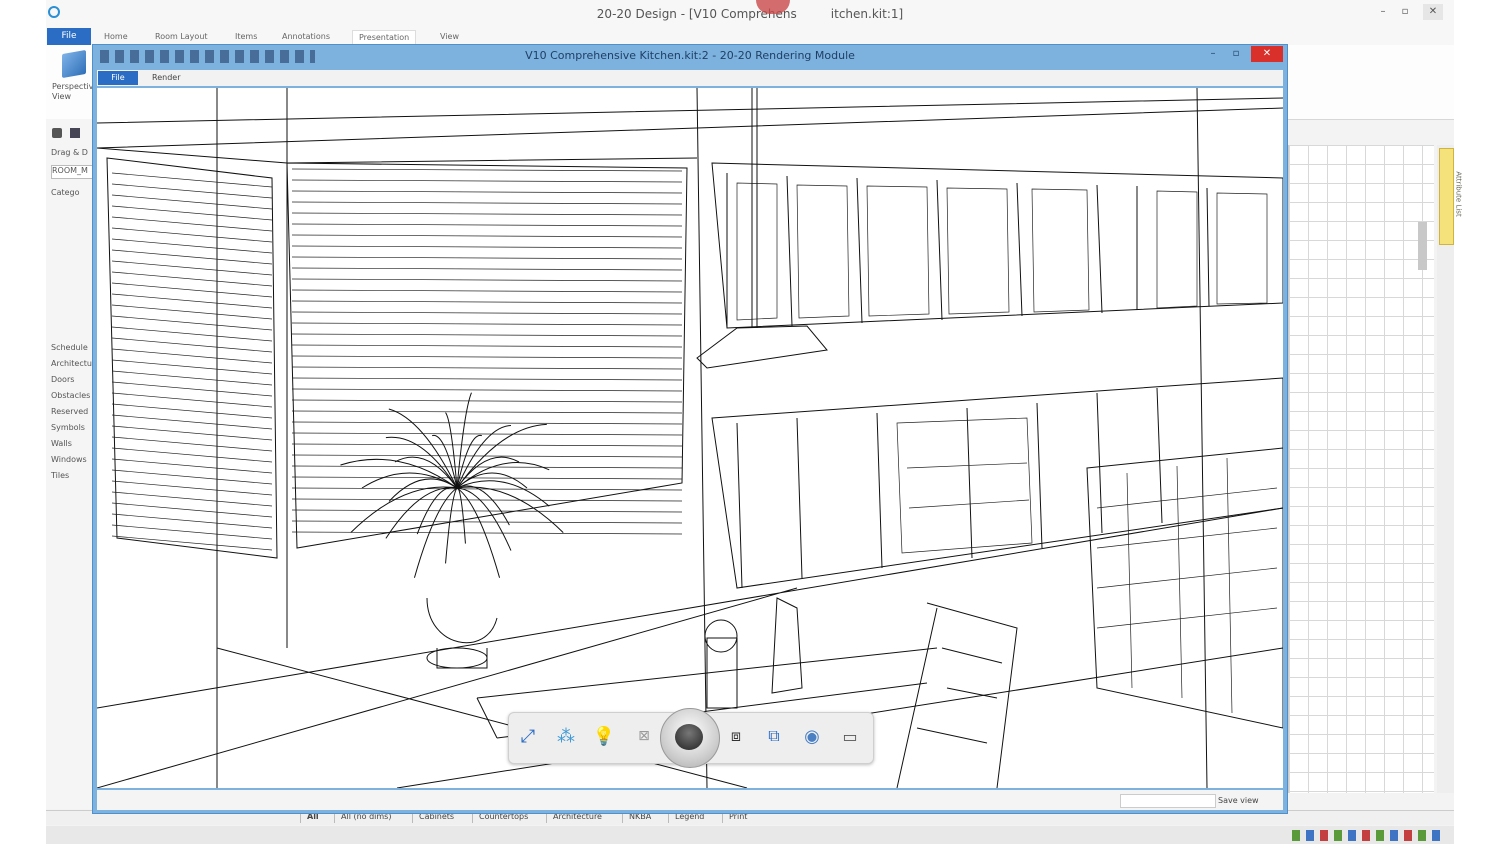  Describe the element at coordinates (1267, 54) in the screenshot. I see `render-close-button: ✕` at that location.